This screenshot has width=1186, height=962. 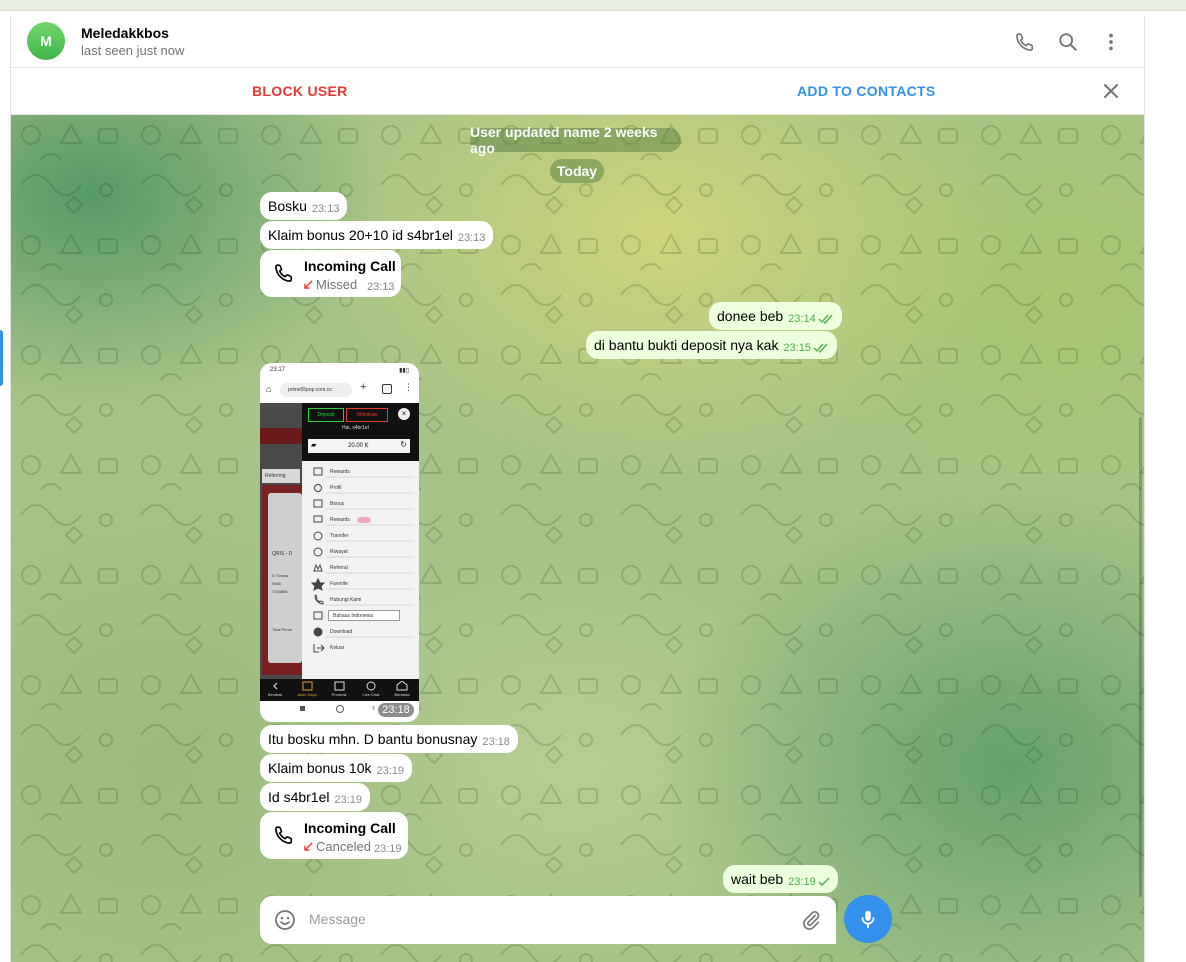 I want to click on side-text: 7334855, so click(x=280, y=591).